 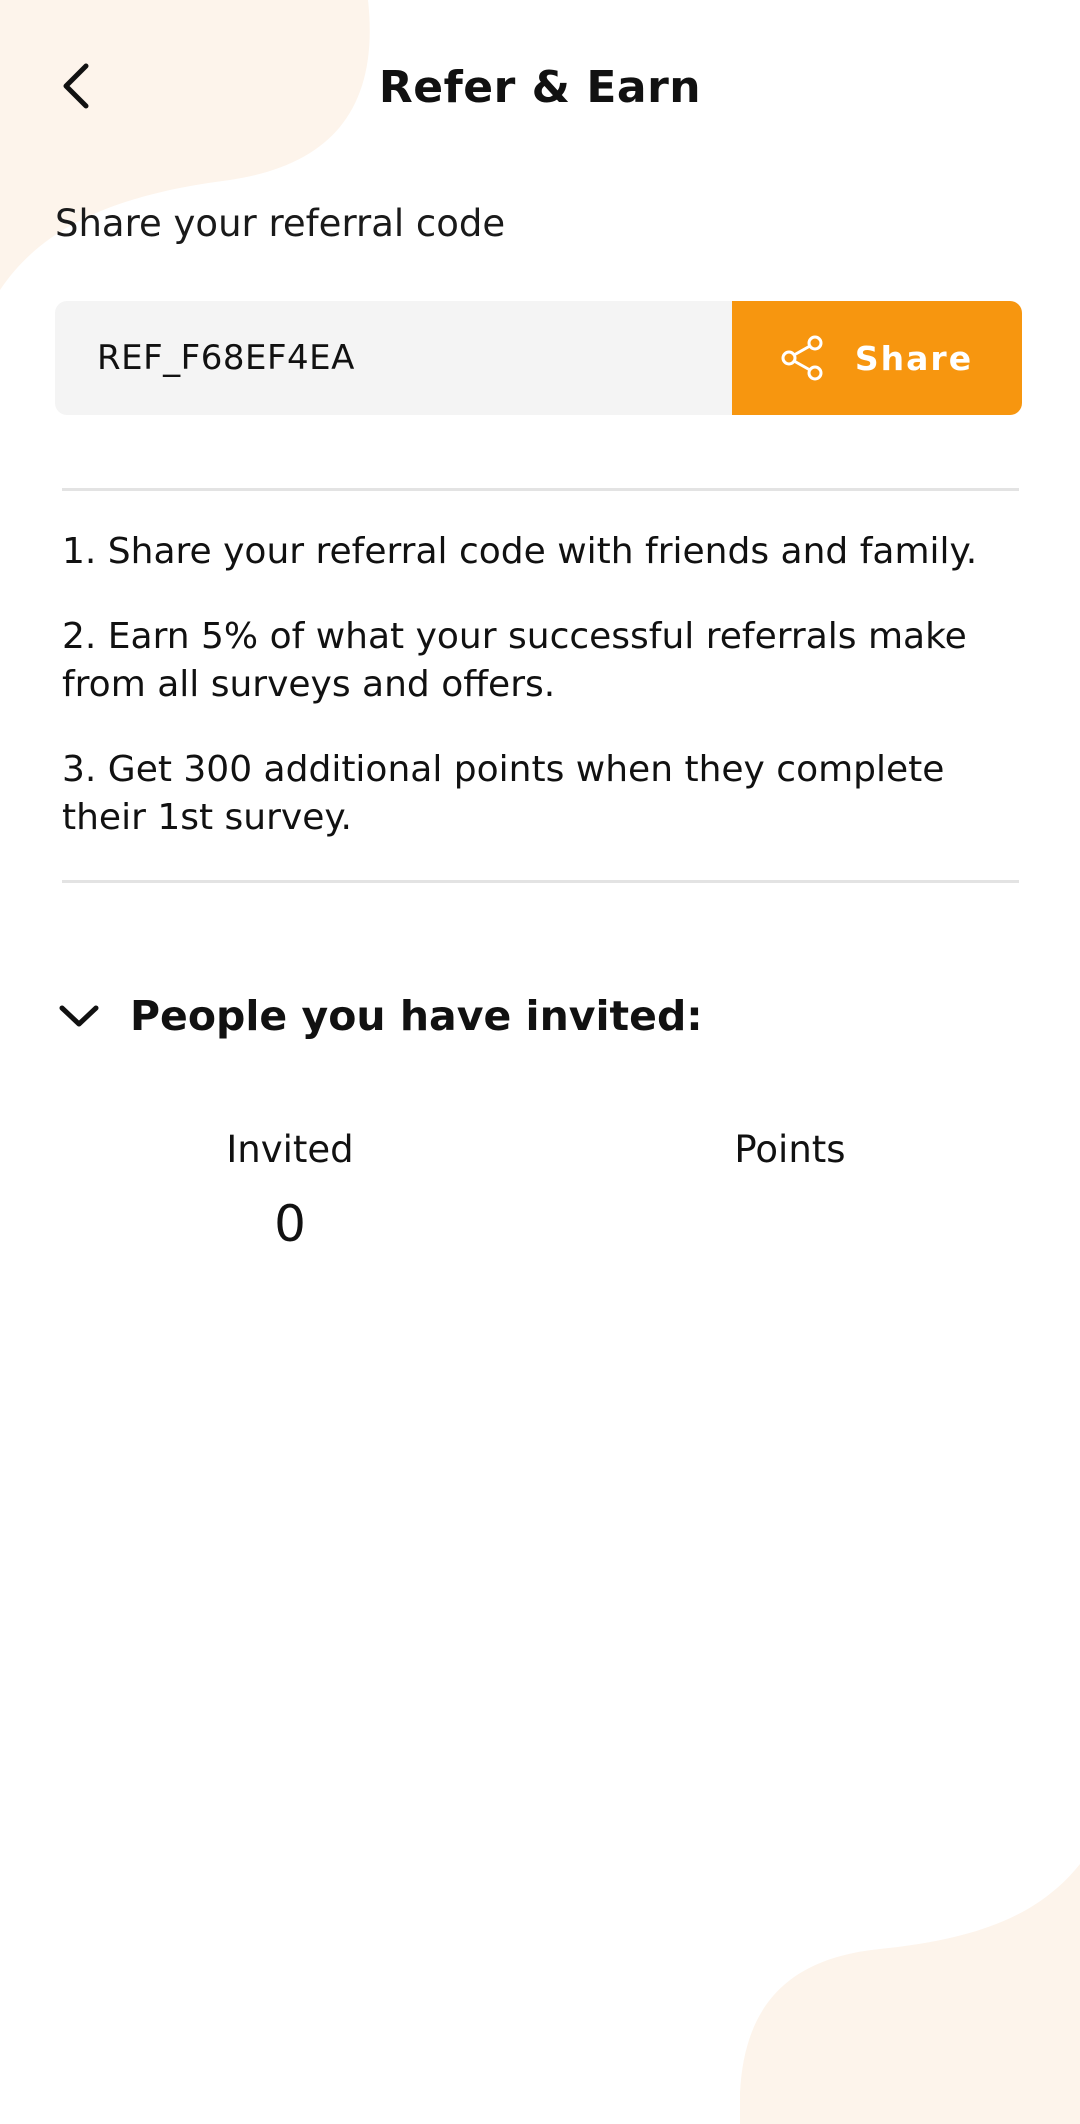 I want to click on chevron-down-icon, so click(x=79, y=1016).